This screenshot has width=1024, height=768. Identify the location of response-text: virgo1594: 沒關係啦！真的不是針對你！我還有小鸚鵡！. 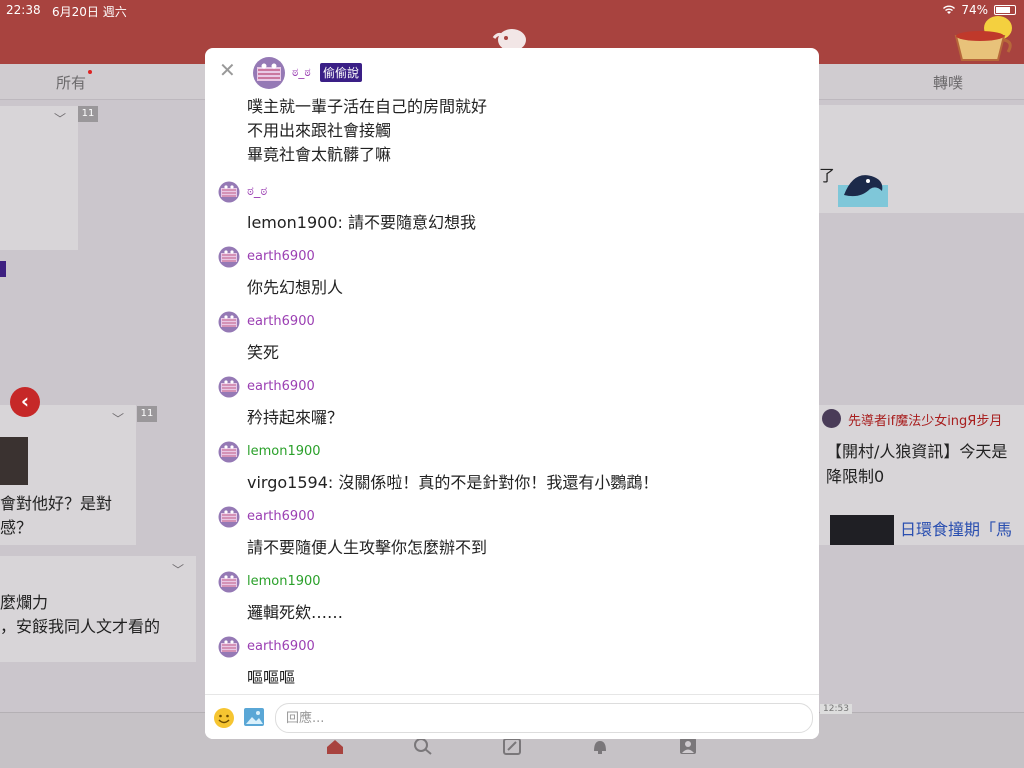
(453, 482).